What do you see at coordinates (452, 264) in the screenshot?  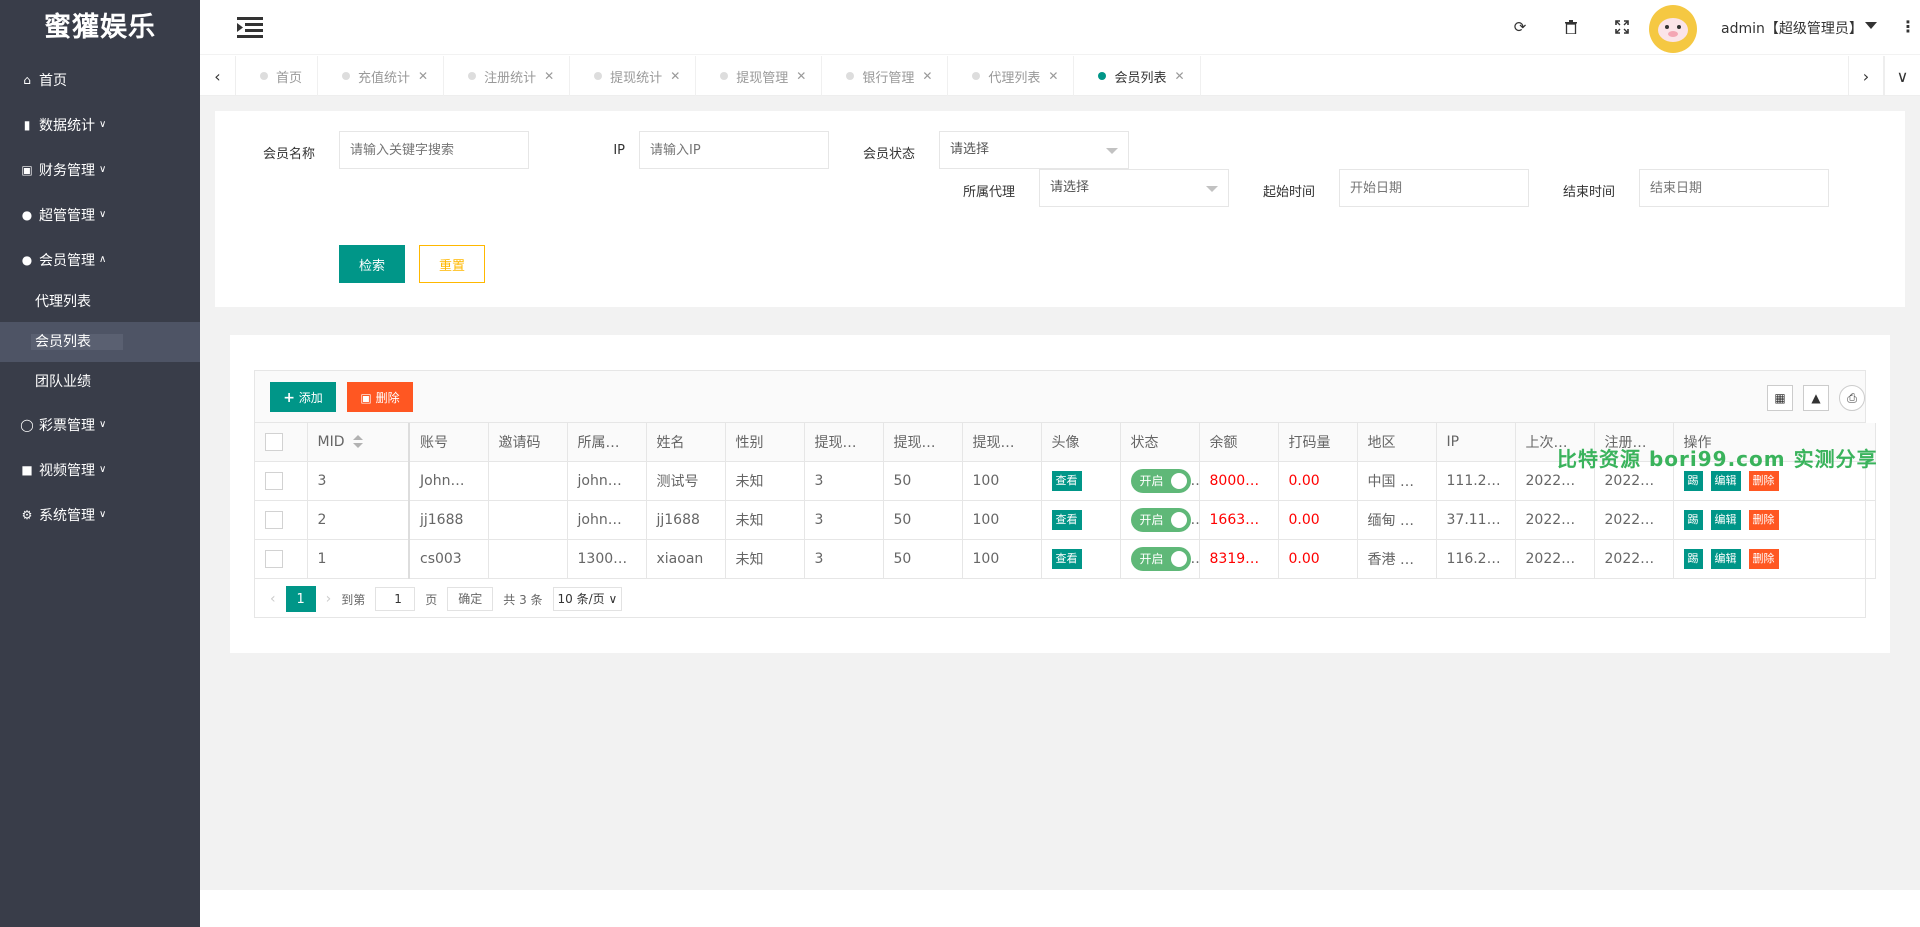 I see `reset-button: 重置` at bounding box center [452, 264].